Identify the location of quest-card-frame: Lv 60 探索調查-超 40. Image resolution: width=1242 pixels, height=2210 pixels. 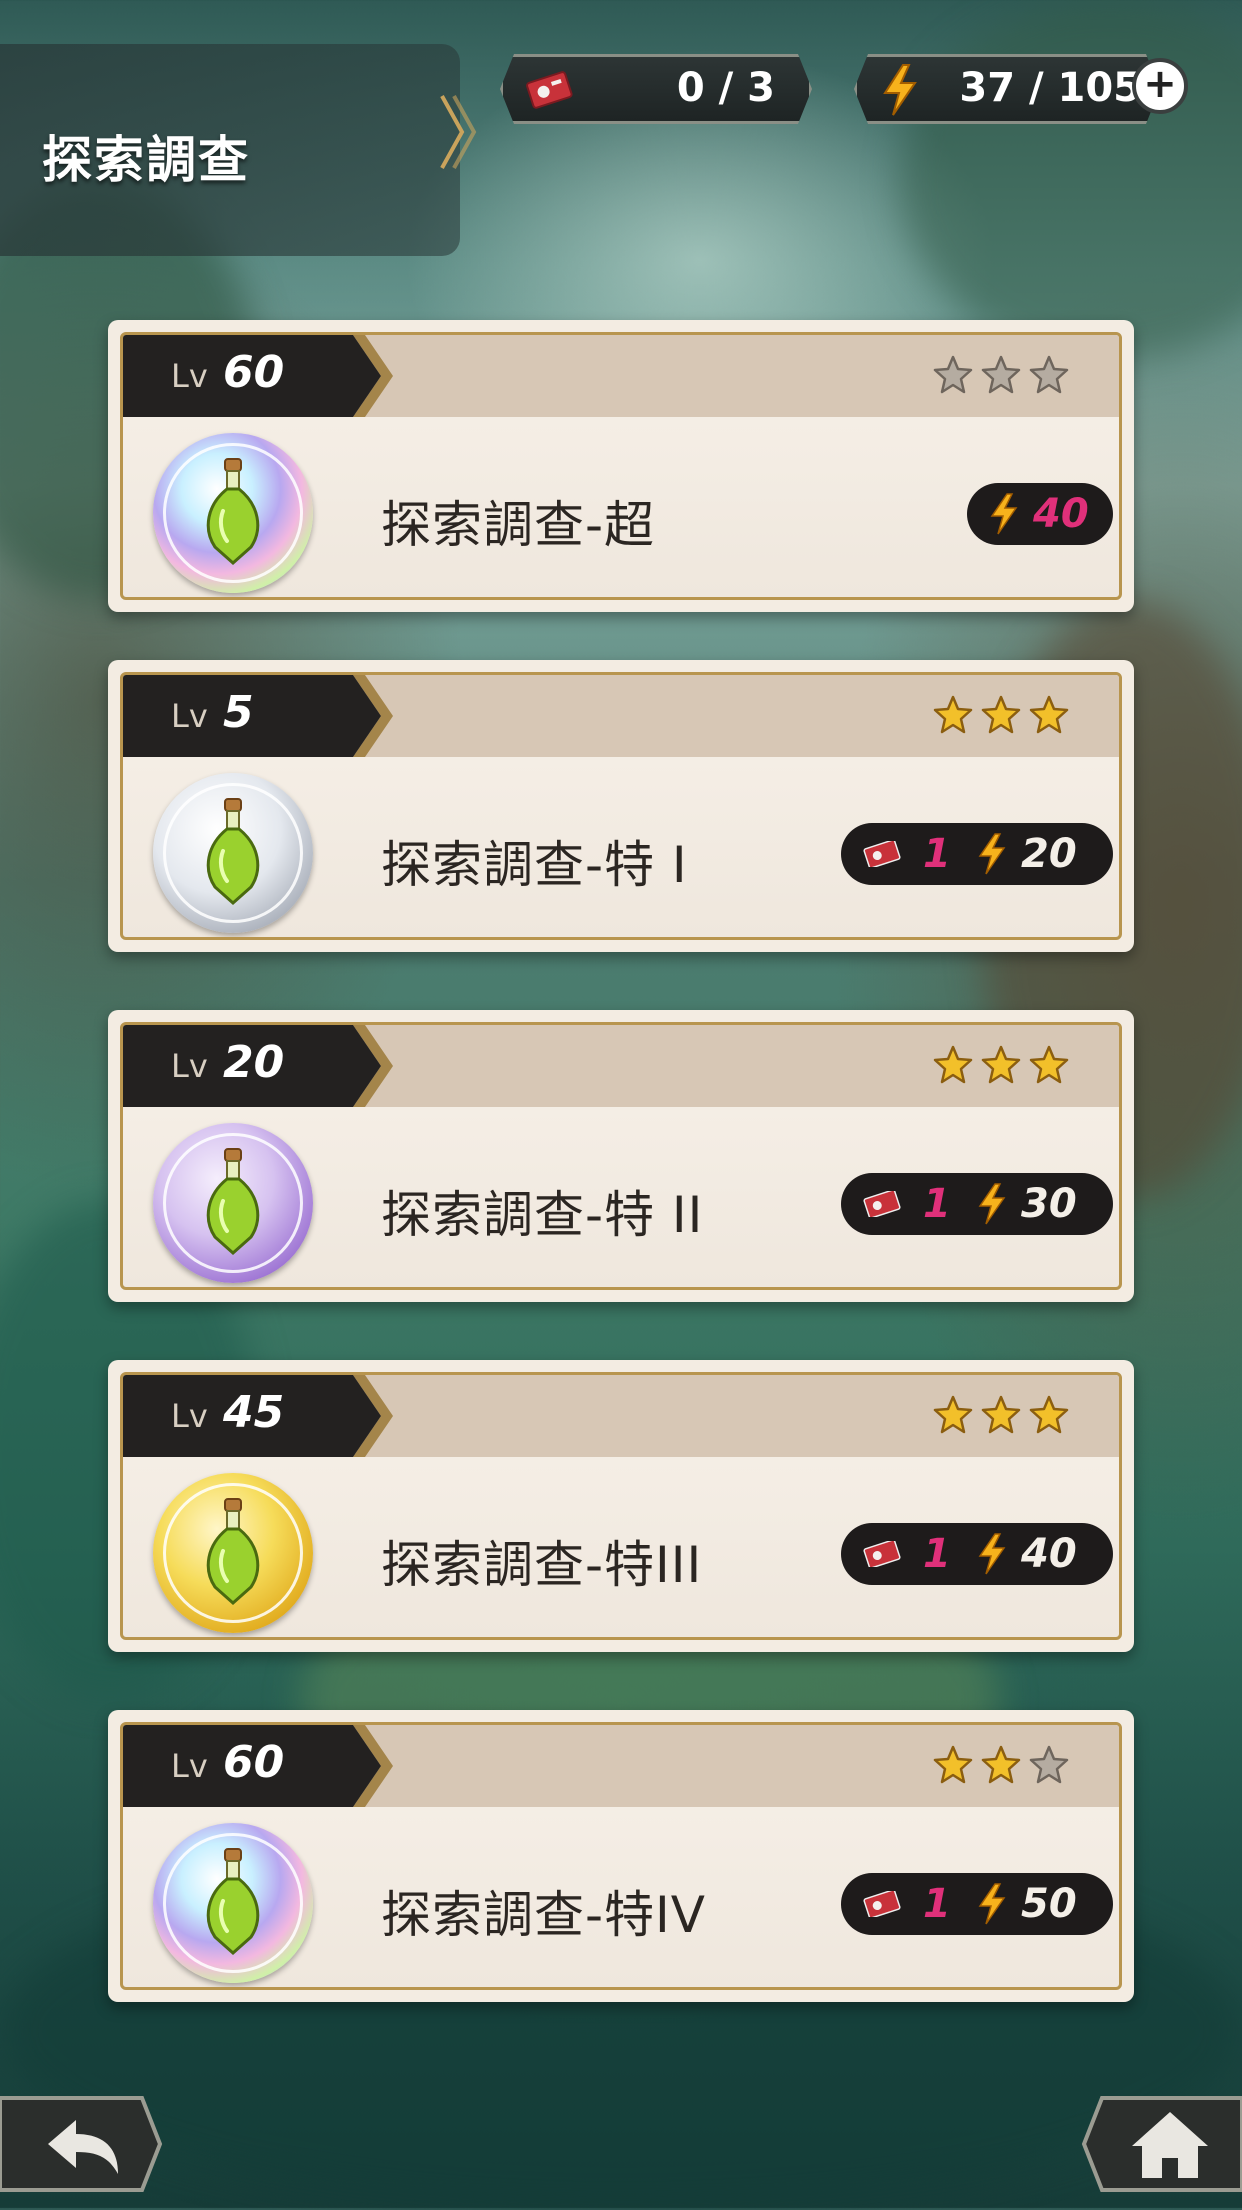
(621, 466).